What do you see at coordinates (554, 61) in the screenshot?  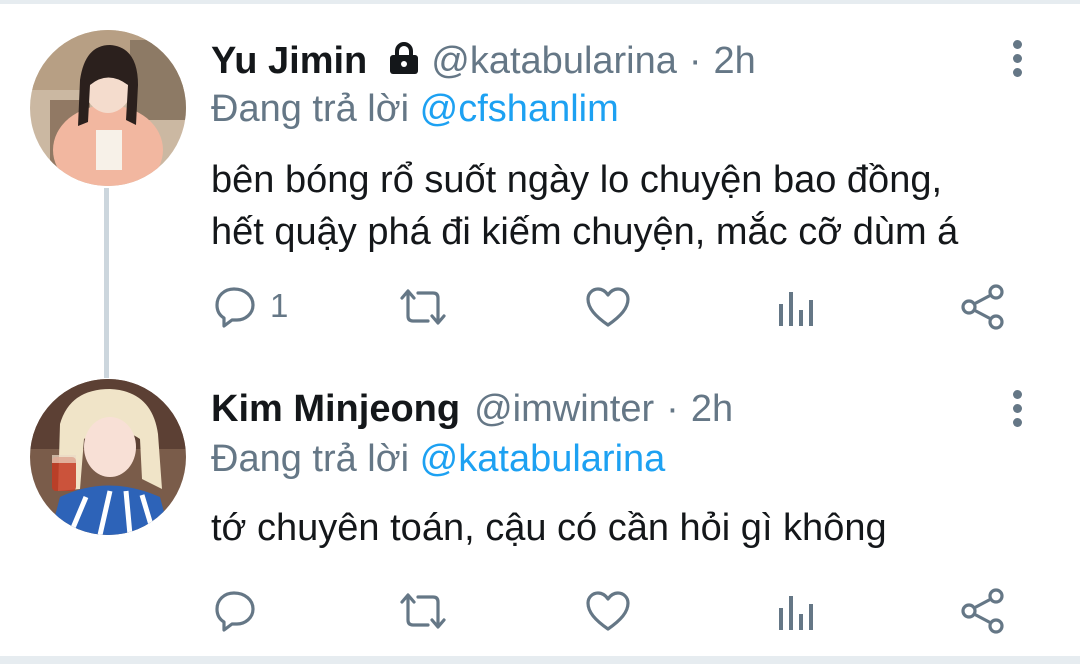 I see `handle: @katabularina` at bounding box center [554, 61].